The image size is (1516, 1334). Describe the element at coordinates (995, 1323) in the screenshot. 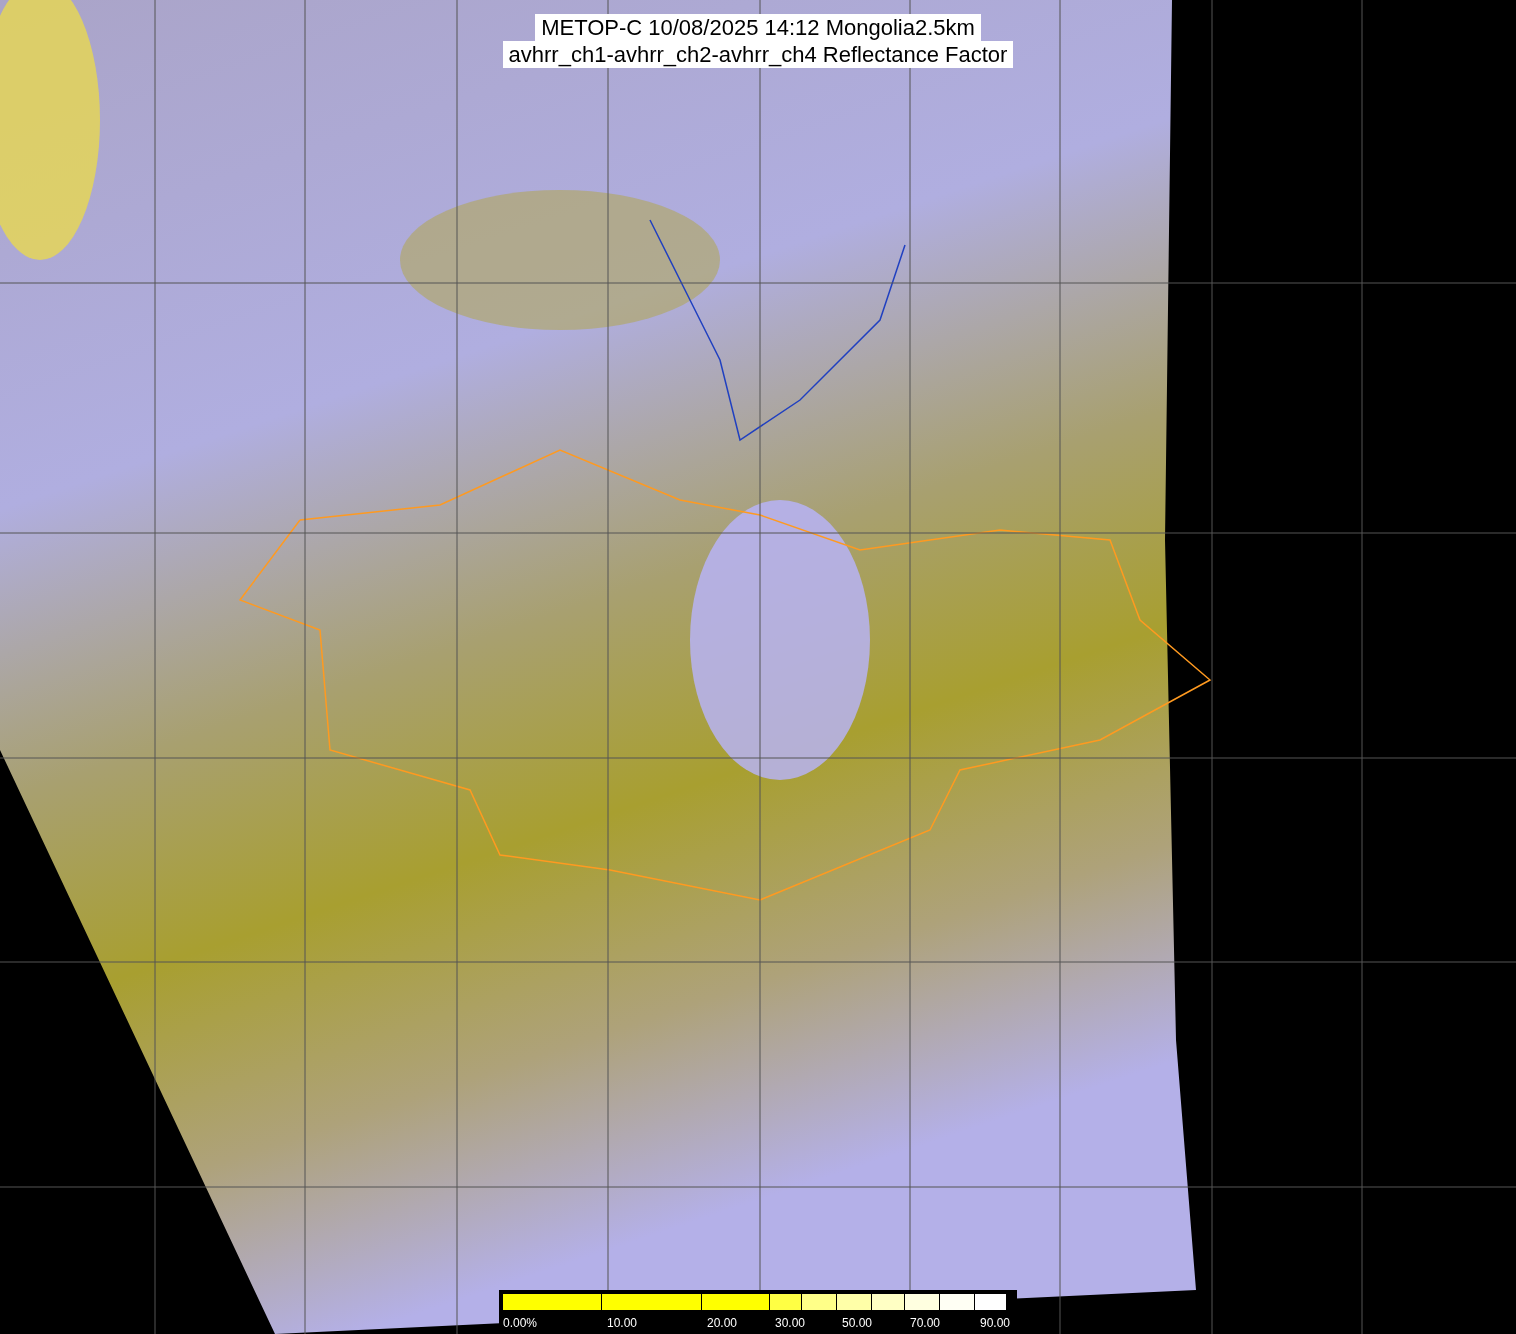

I see `colorbar-label: 90.00` at that location.